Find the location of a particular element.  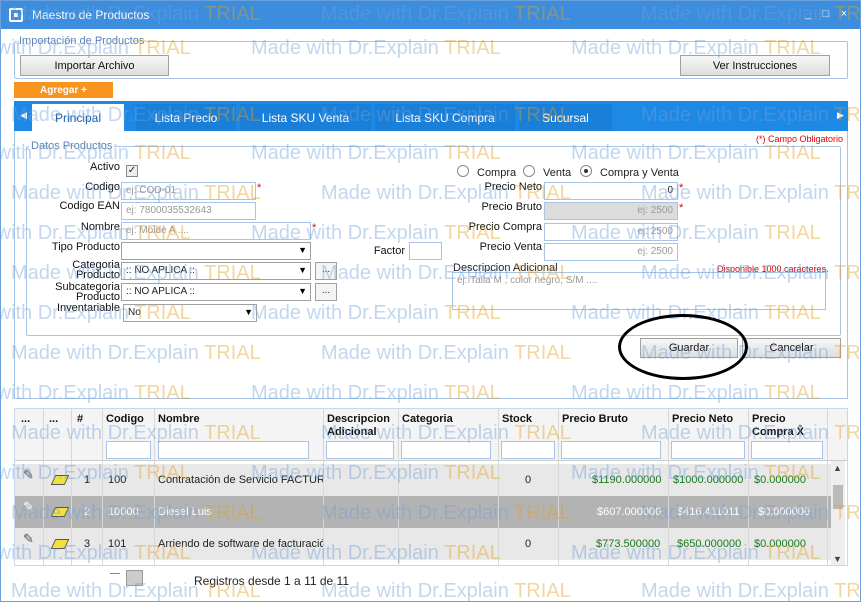

codigo-required-mark: * is located at coordinates (259, 188).